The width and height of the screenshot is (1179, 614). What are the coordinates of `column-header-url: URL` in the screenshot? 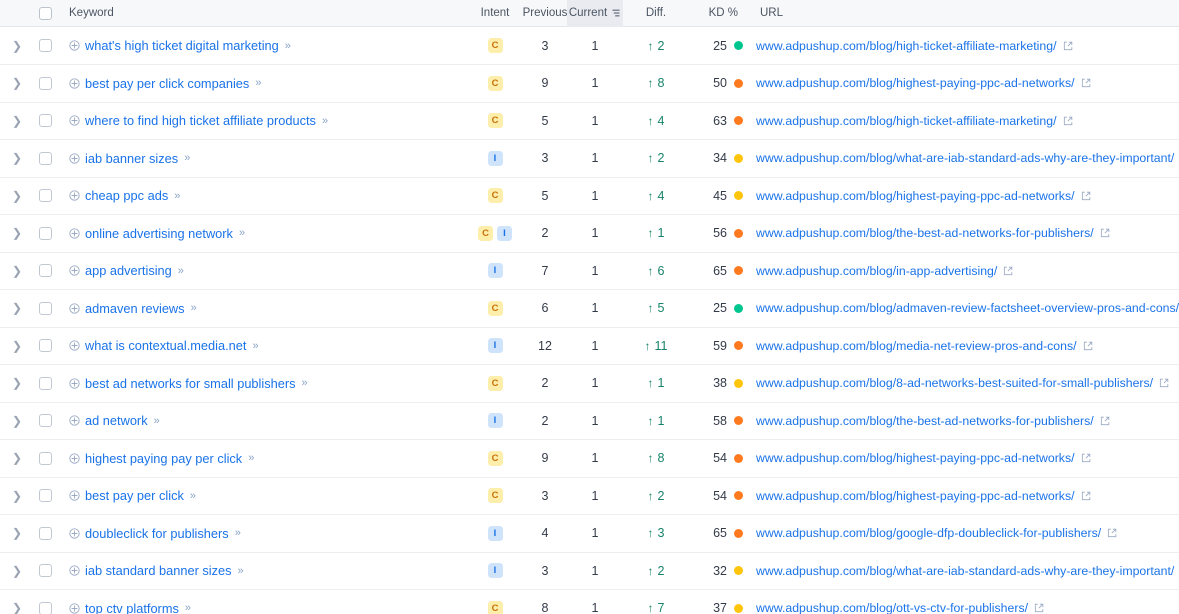 It's located at (964, 13).